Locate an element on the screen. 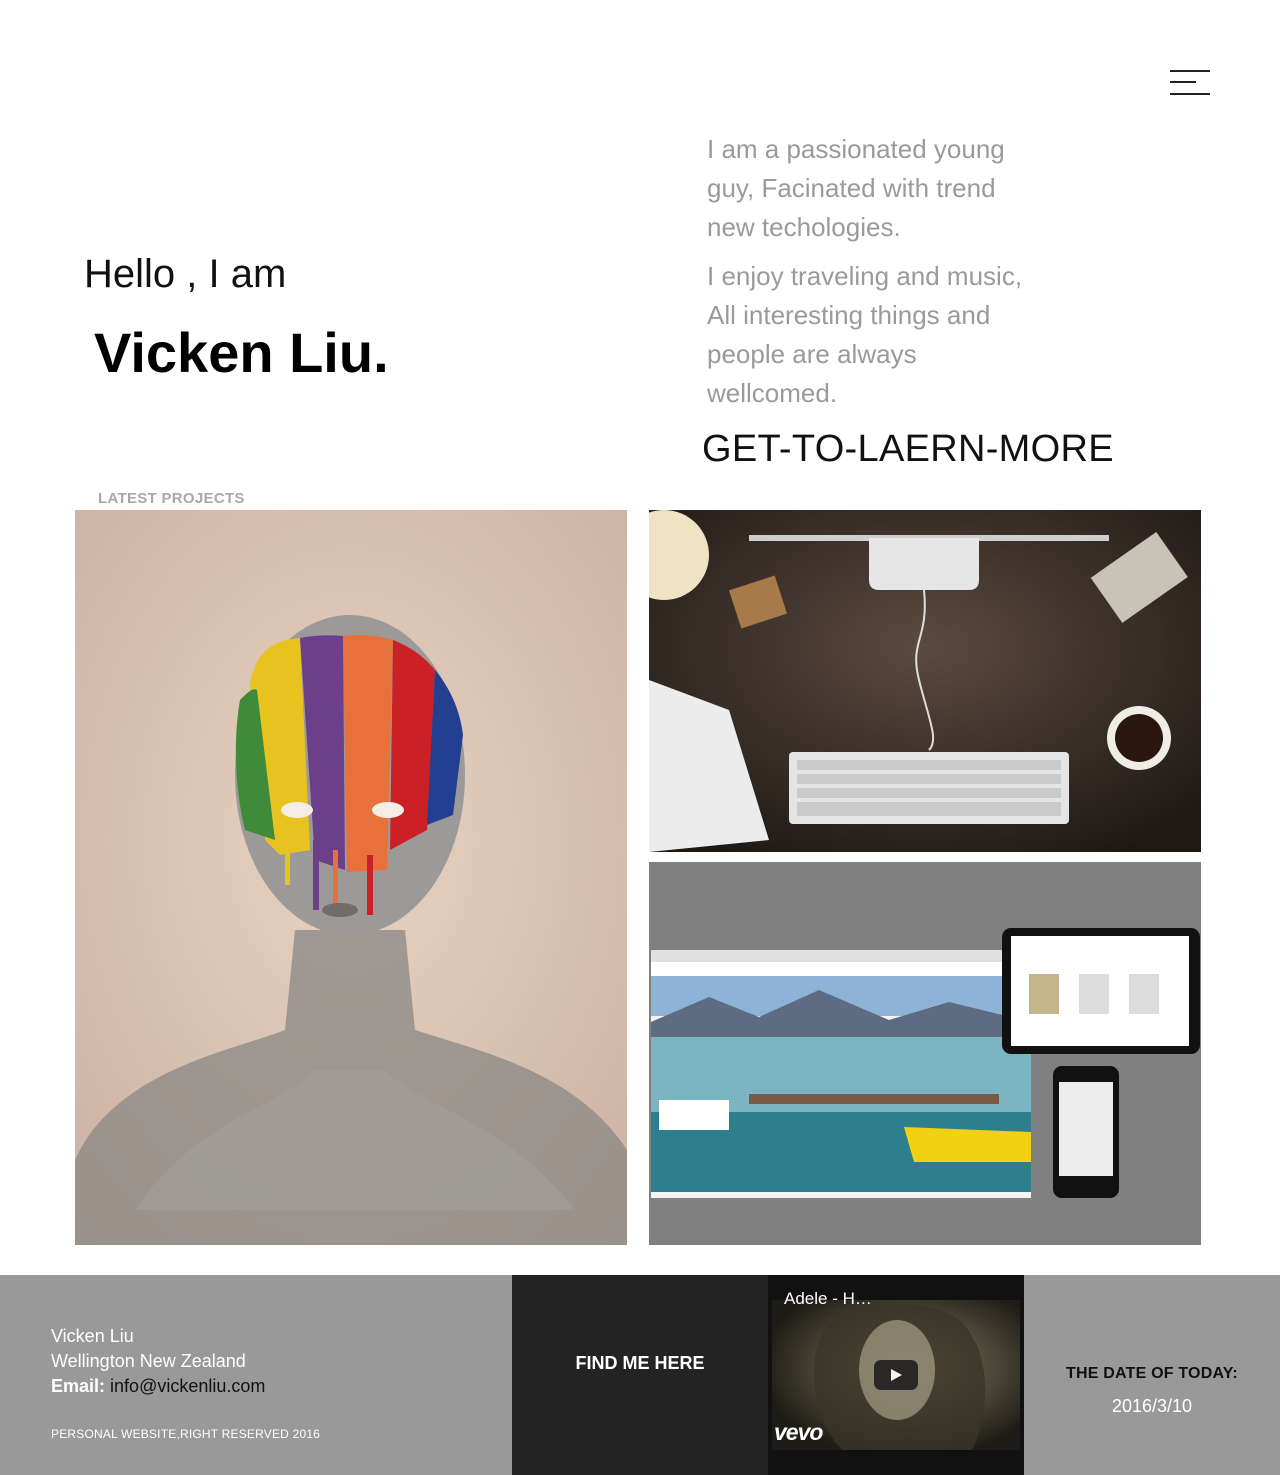 This screenshot has width=1280, height=1475. page-title: Vicken Liu. is located at coordinates (241, 352).